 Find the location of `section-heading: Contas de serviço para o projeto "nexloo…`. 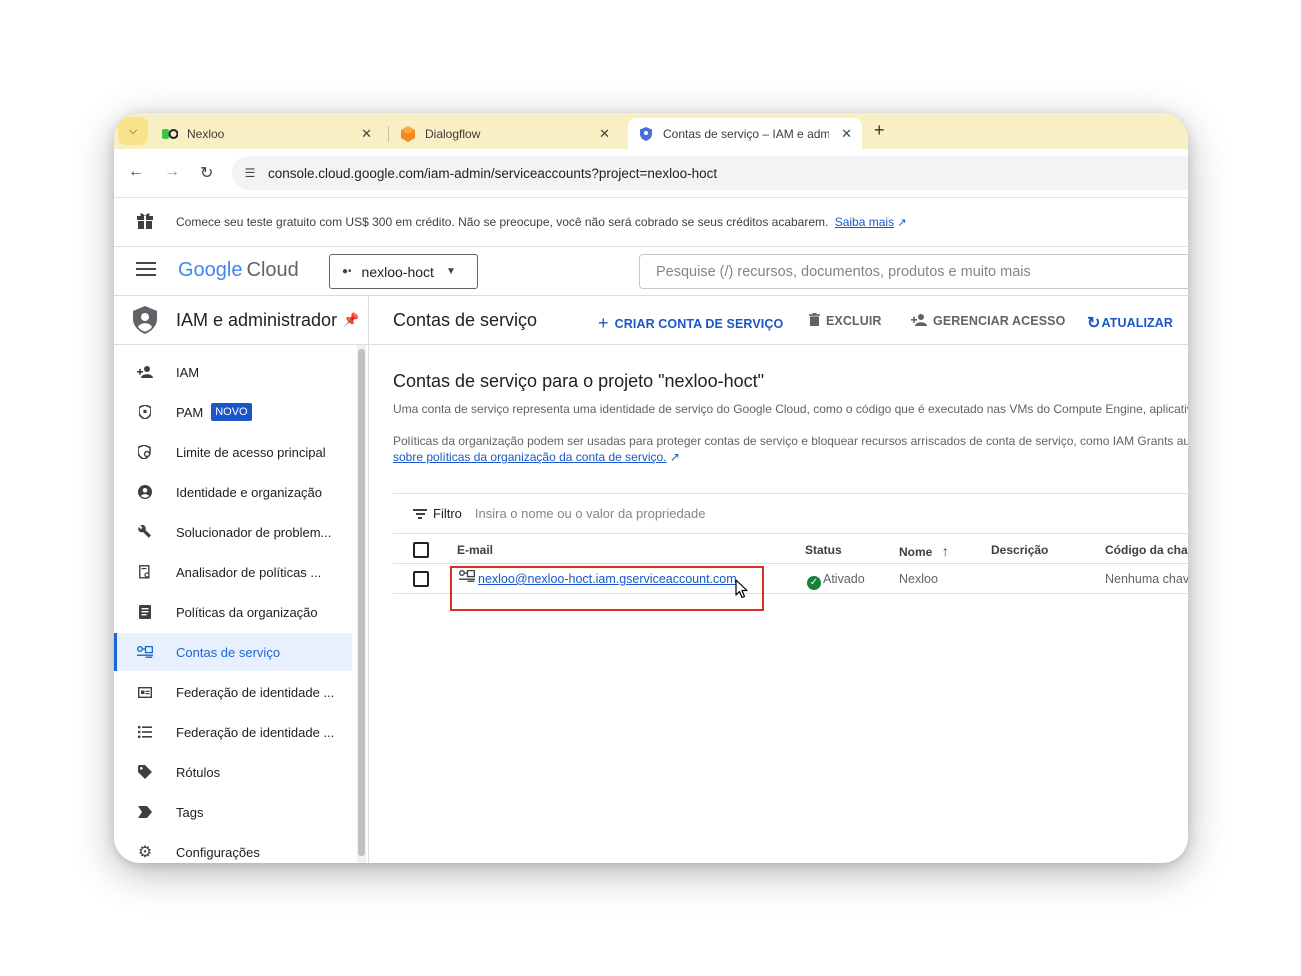

section-heading: Contas de serviço para o projeto "nexloo… is located at coordinates (578, 381).